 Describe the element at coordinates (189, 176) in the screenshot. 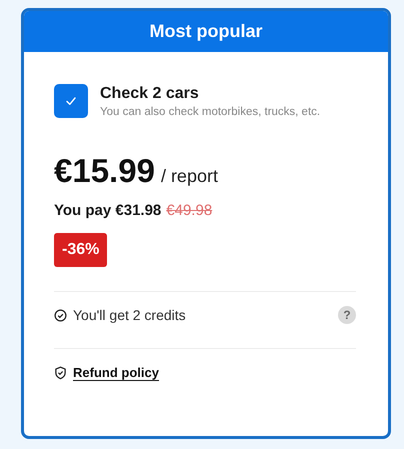

I see `price-unit: / report` at that location.